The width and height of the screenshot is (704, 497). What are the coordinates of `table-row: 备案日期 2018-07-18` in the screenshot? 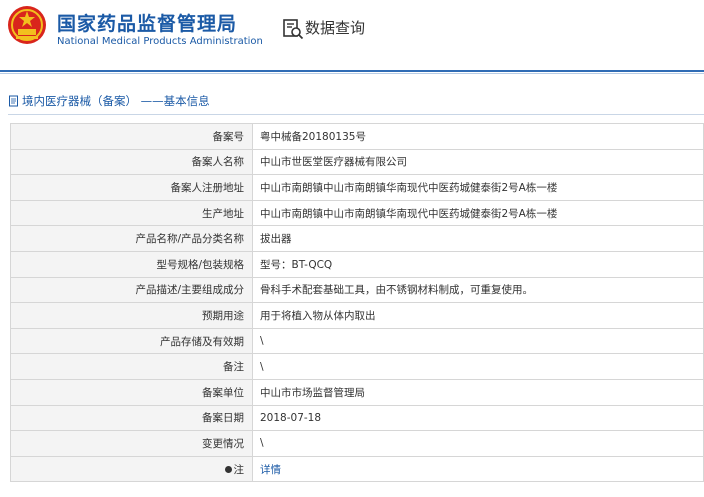 It's located at (357, 418).